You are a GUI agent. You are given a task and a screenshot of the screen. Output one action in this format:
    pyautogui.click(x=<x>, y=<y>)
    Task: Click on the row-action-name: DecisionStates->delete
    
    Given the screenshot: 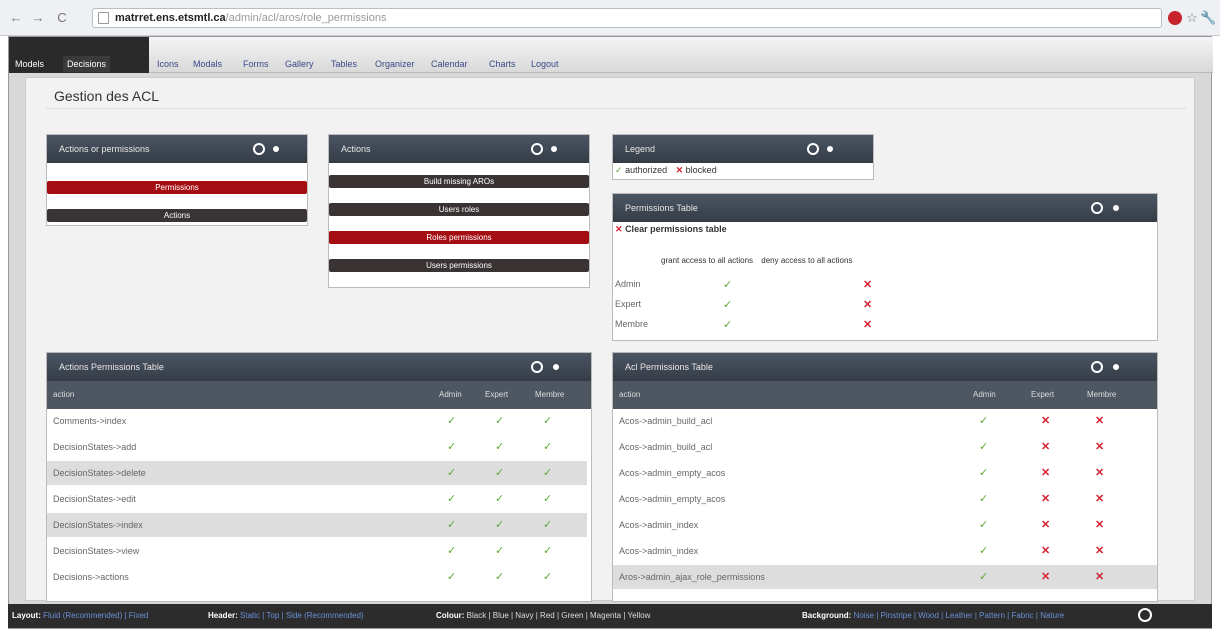 What is the action you would take?
    pyautogui.click(x=99, y=473)
    